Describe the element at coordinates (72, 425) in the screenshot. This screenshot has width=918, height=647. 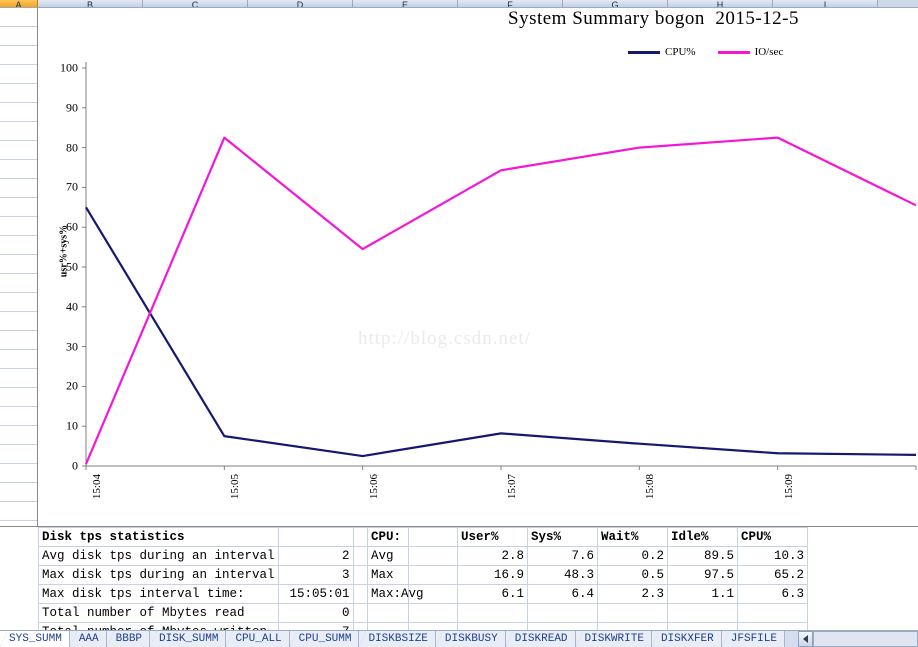
I see `y-tick-label: 10` at that location.